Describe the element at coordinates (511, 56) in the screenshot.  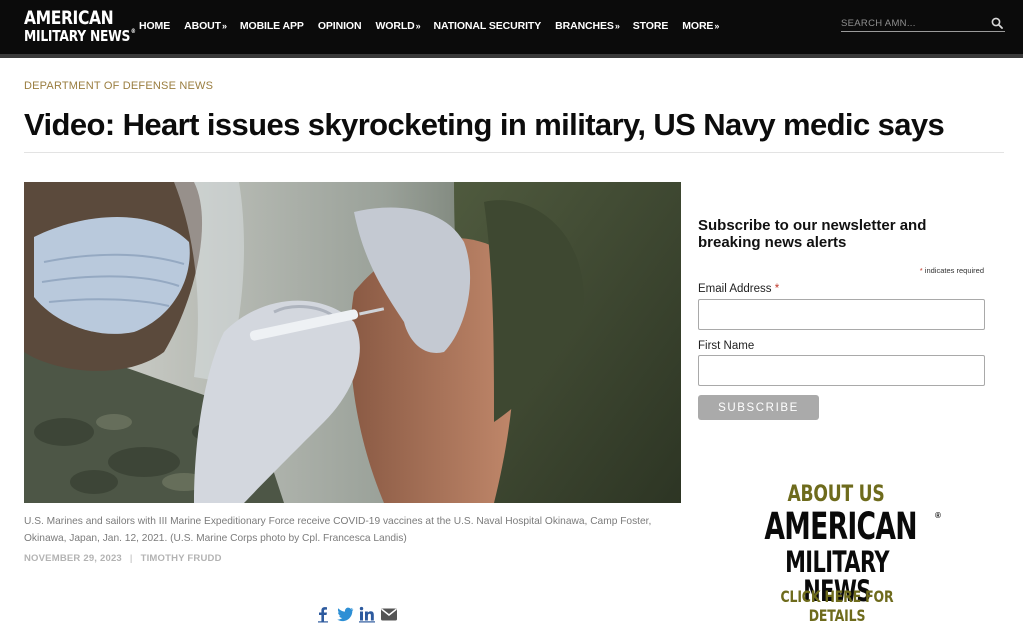
I see `nav-divider` at that location.